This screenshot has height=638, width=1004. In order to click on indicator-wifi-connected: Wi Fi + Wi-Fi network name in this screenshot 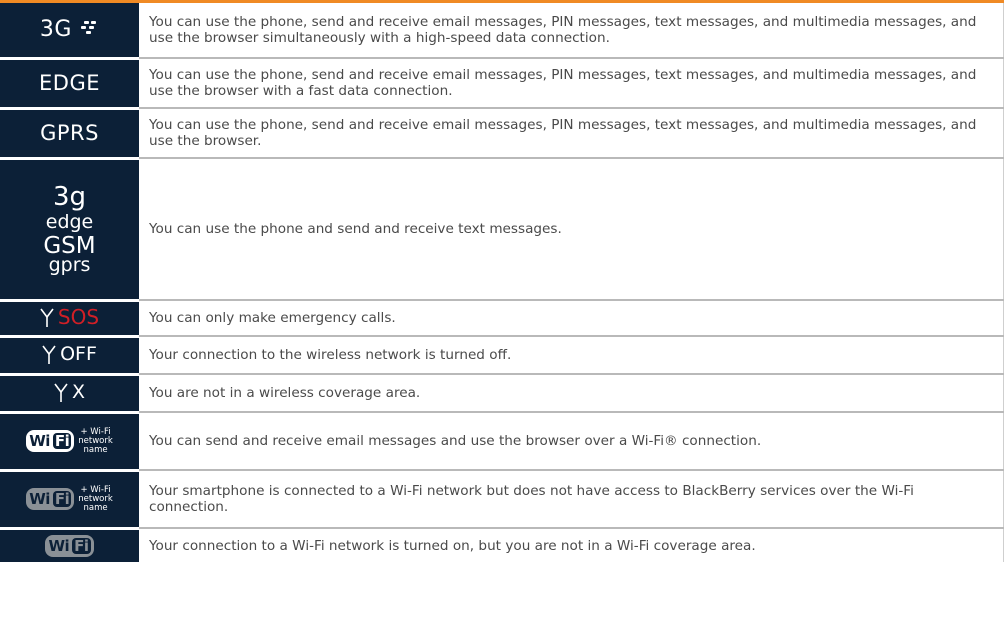, I will do `click(69, 442)`.